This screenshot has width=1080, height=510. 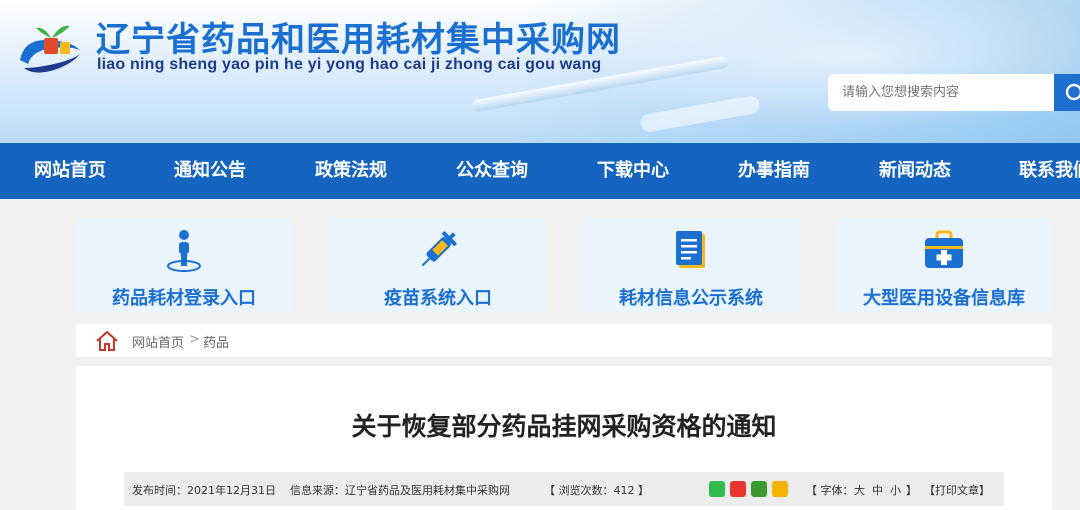 I want to click on view-count: 【 浏览次数：412 】, so click(x=596, y=490).